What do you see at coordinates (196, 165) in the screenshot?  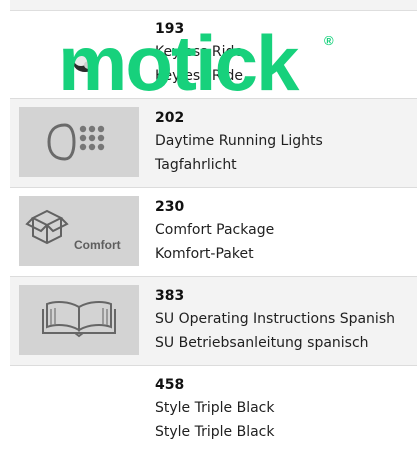 I see `option-name-de: Tagfahrlicht` at bounding box center [196, 165].